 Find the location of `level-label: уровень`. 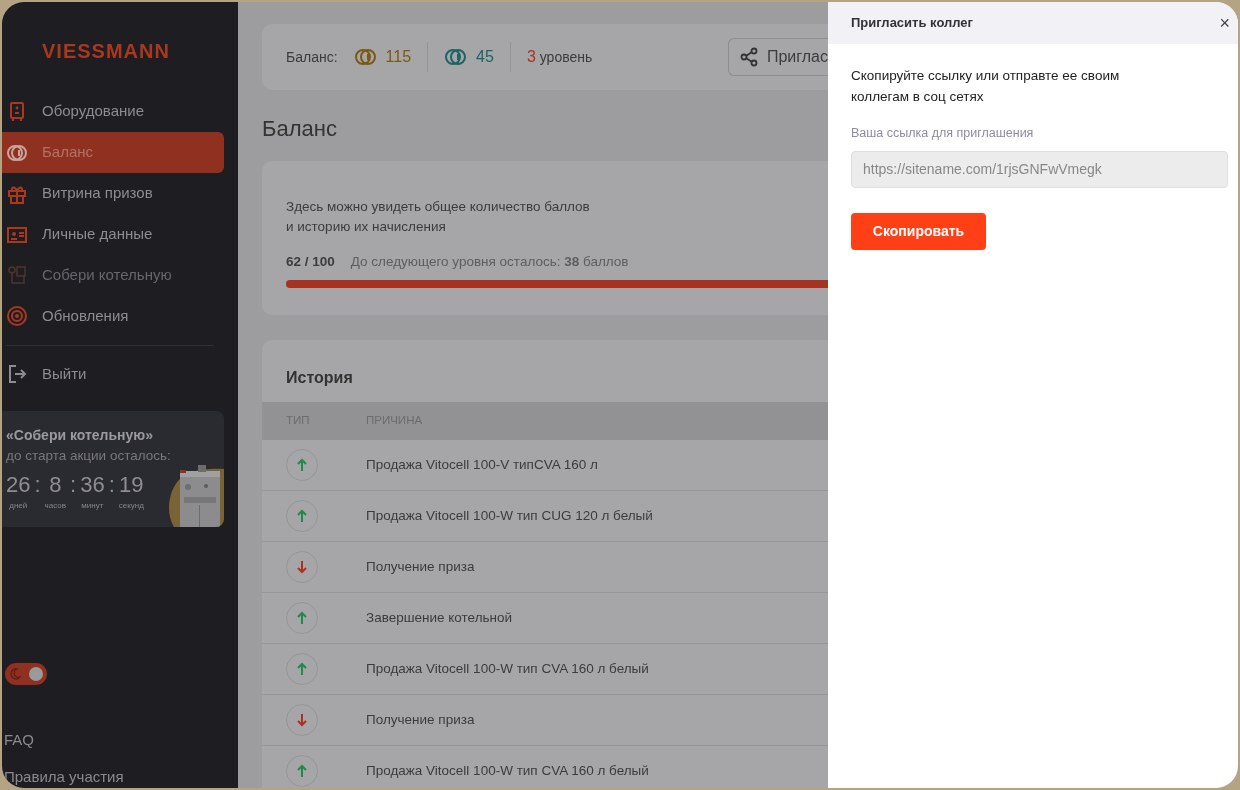

level-label: уровень is located at coordinates (566, 57).